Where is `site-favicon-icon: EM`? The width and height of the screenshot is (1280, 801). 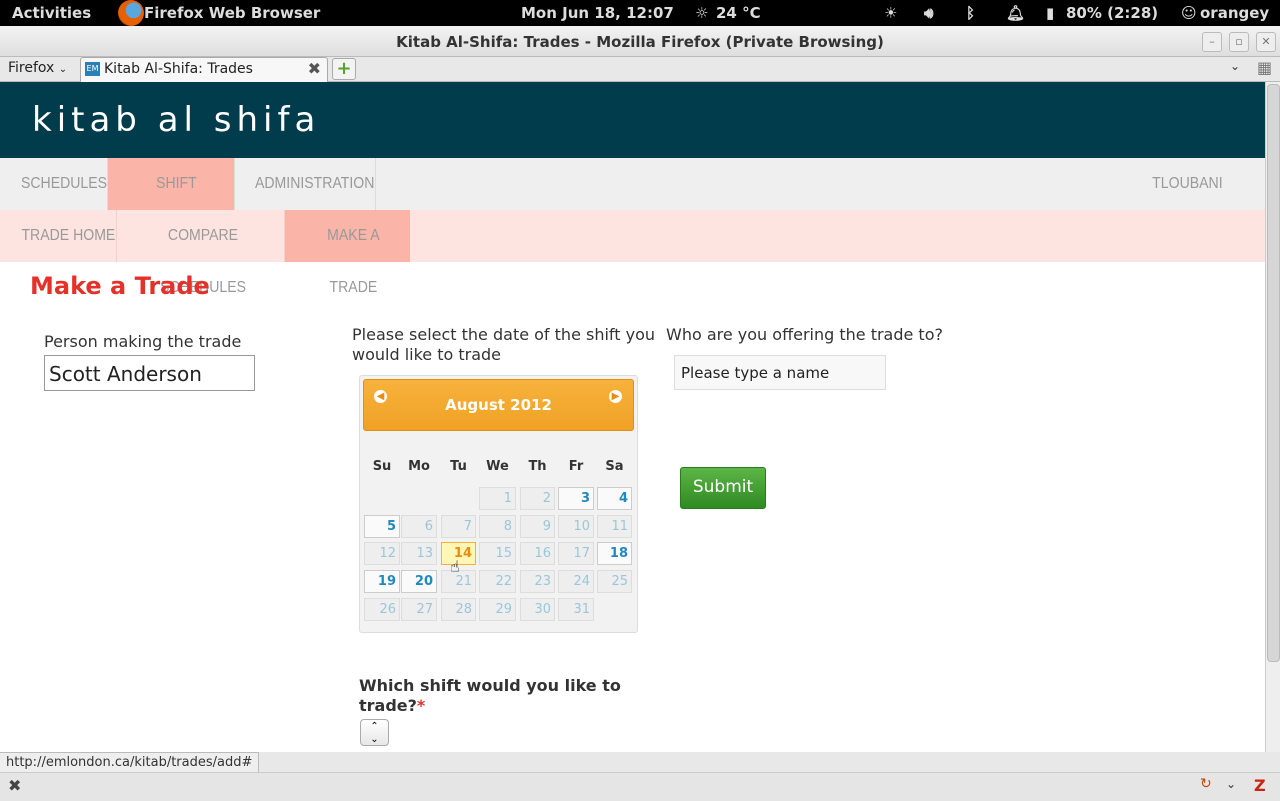
site-favicon-icon: EM is located at coordinates (92, 69).